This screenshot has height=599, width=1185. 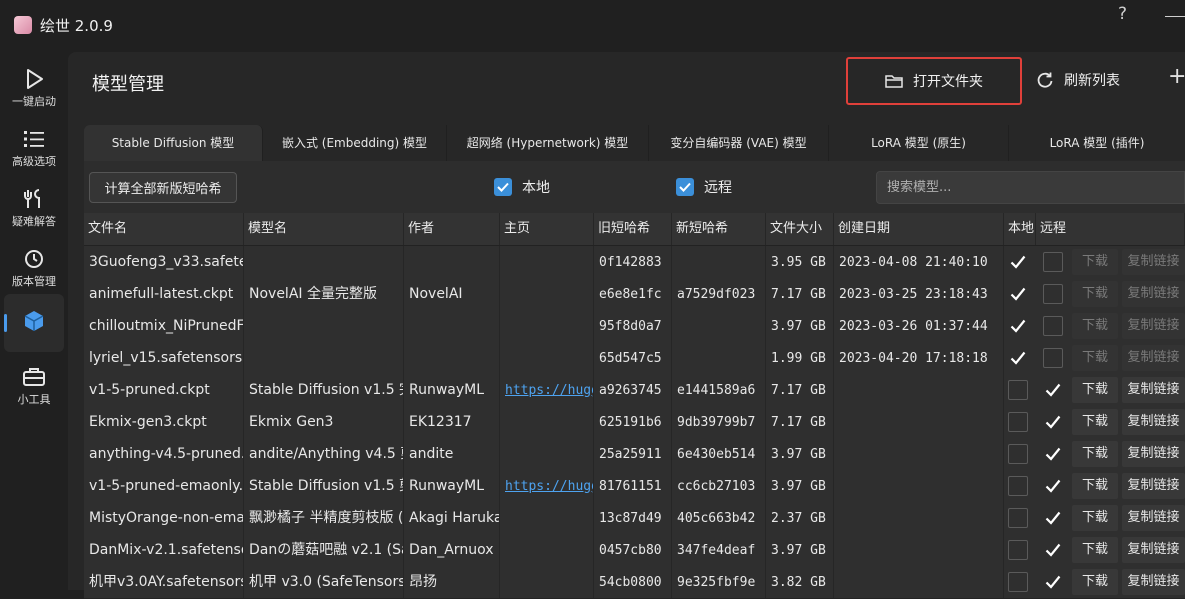 What do you see at coordinates (1175, 16) in the screenshot?
I see `minimize-button` at bounding box center [1175, 16].